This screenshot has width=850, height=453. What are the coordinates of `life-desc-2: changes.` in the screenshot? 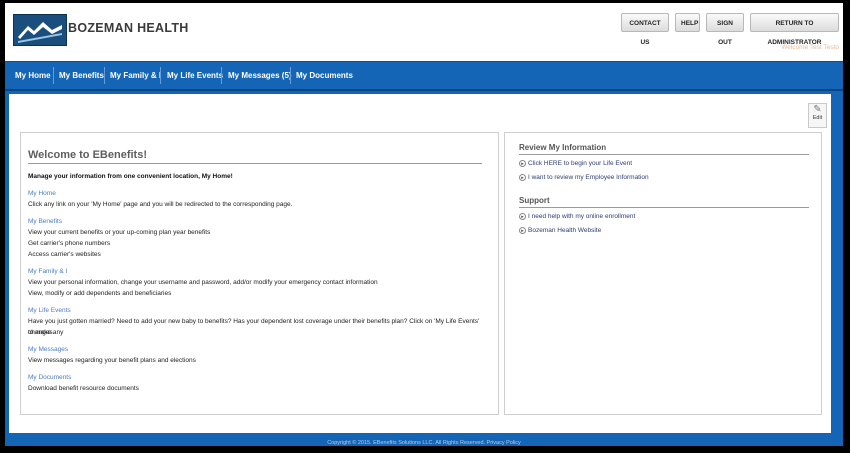 It's located at (41, 332).